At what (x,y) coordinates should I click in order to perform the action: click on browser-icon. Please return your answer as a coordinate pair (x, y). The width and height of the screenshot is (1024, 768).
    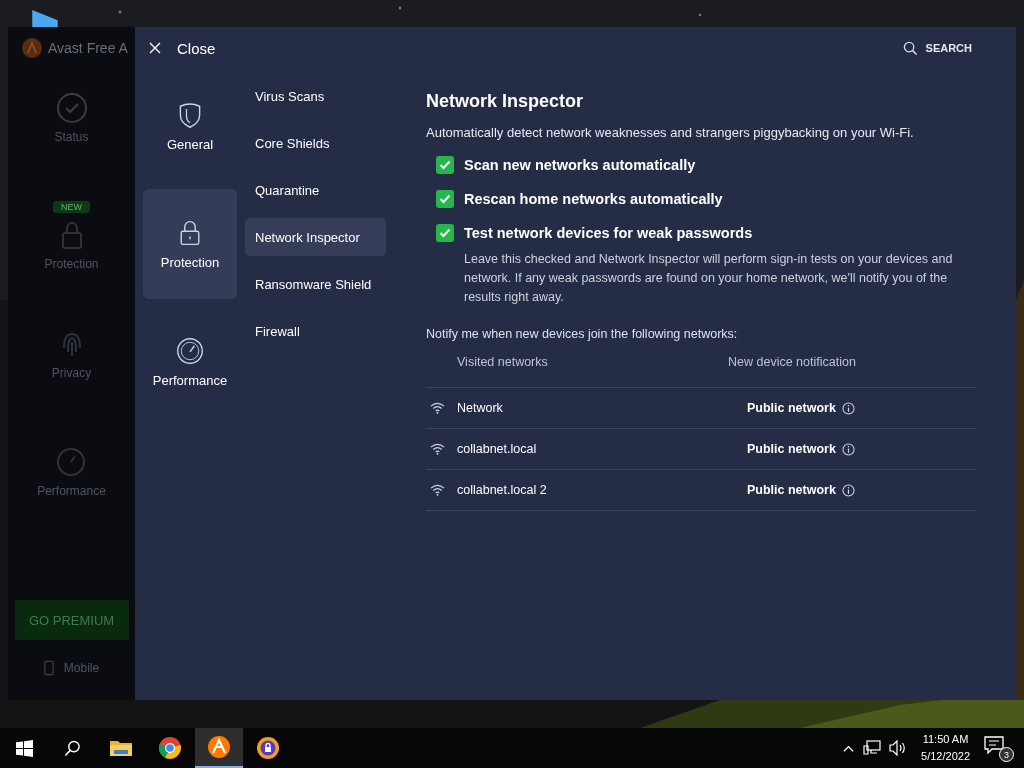
    Looking at the image, I should click on (170, 748).